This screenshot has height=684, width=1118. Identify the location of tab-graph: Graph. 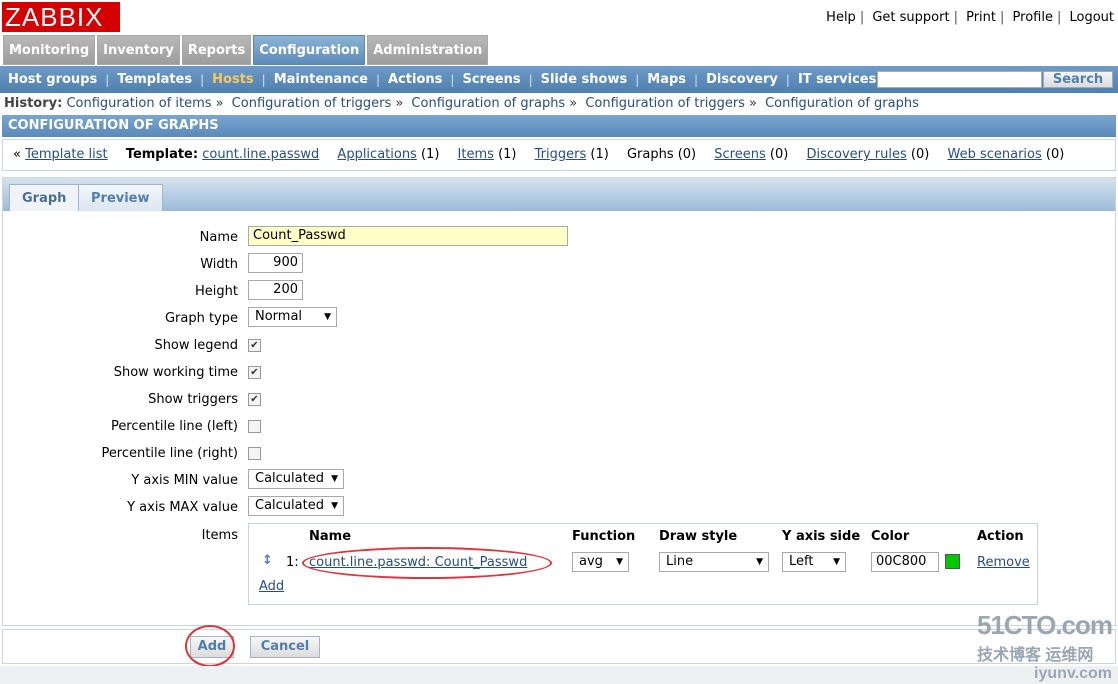
(44, 197).